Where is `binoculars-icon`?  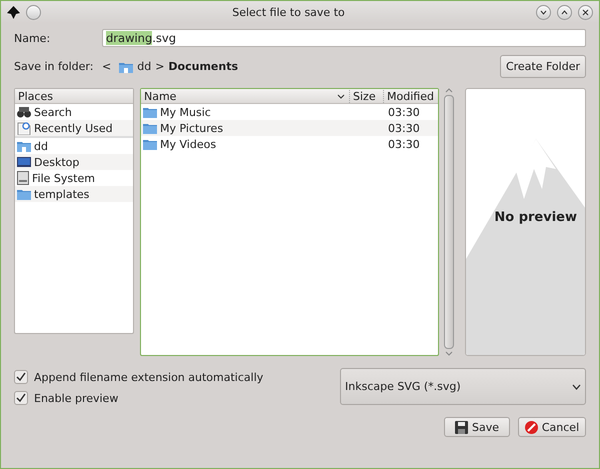
binoculars-icon is located at coordinates (24, 112).